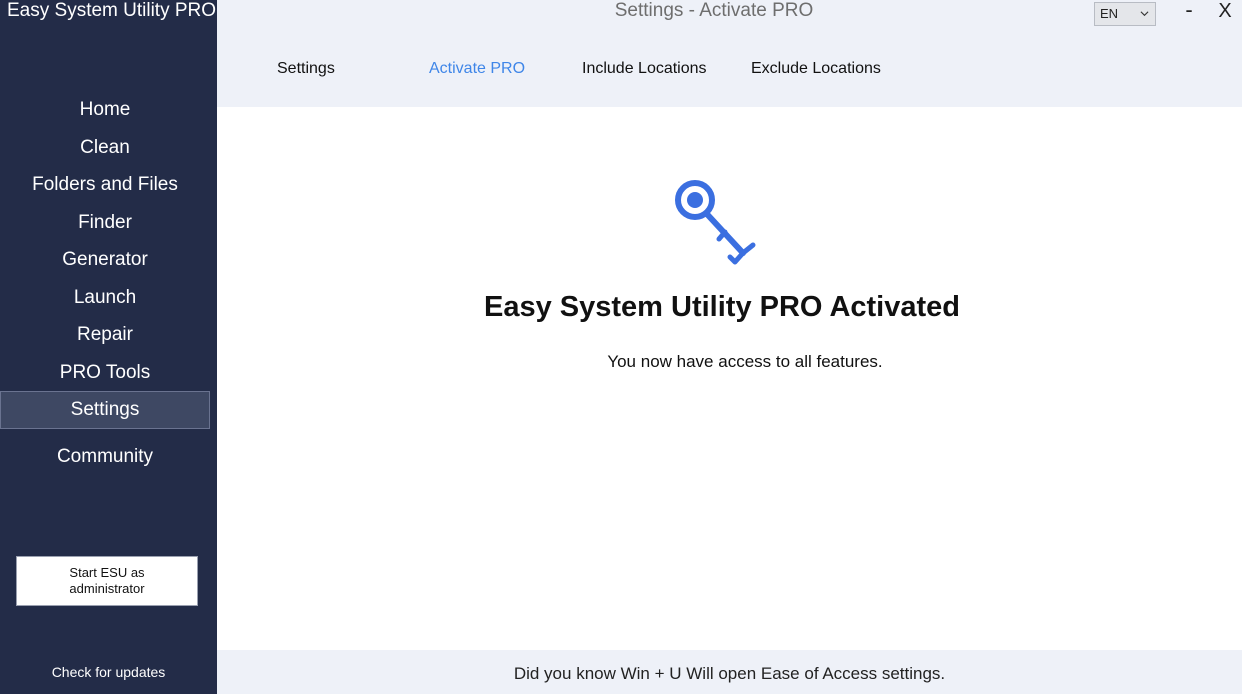 This screenshot has width=1242, height=694. Describe the element at coordinates (105, 110) in the screenshot. I see `sidebar-item-home: Home` at that location.